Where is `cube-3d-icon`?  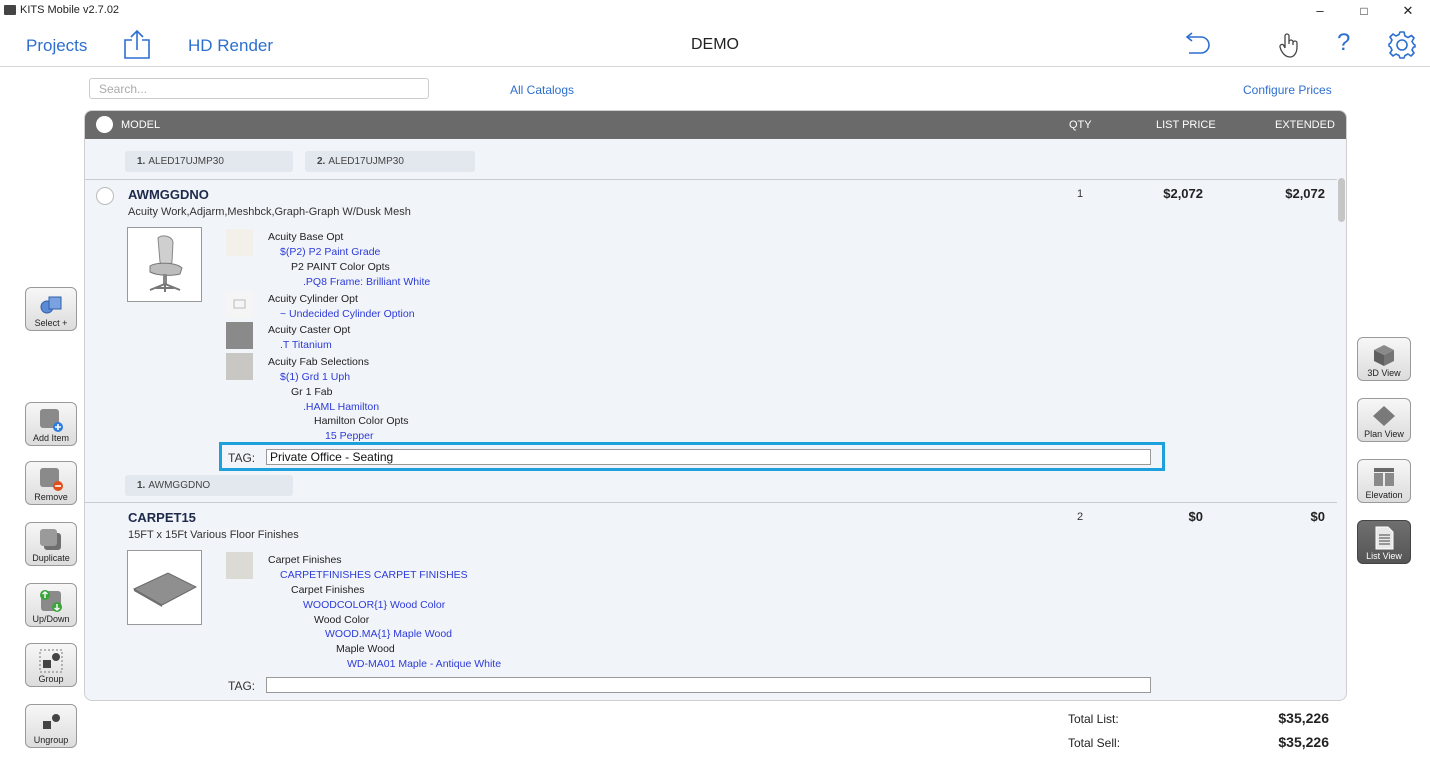
cube-3d-icon is located at coordinates (1384, 355).